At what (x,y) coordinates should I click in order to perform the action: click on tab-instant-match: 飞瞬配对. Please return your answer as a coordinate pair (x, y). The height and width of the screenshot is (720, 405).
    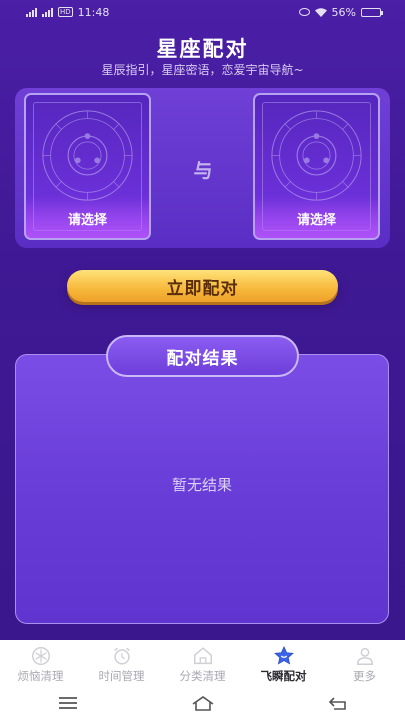
    Looking at the image, I should click on (283, 663).